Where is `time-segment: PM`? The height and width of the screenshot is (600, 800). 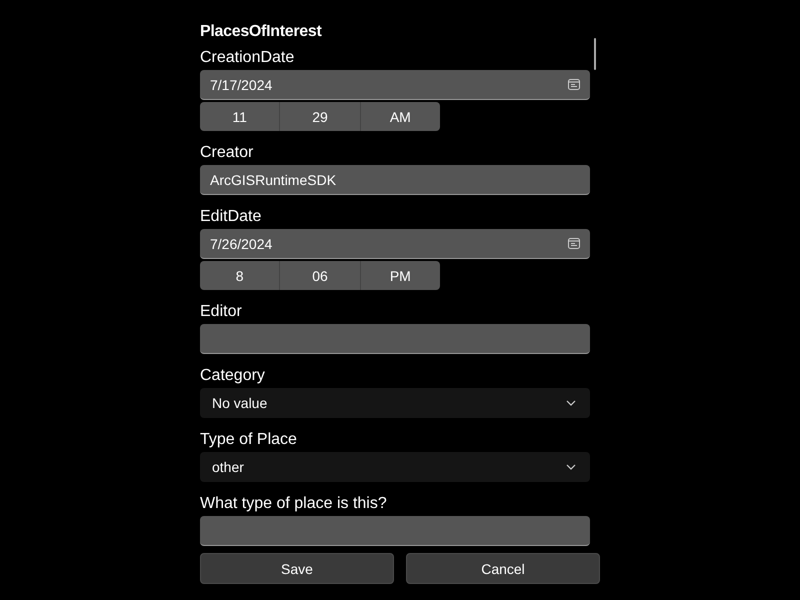 time-segment: PM is located at coordinates (400, 275).